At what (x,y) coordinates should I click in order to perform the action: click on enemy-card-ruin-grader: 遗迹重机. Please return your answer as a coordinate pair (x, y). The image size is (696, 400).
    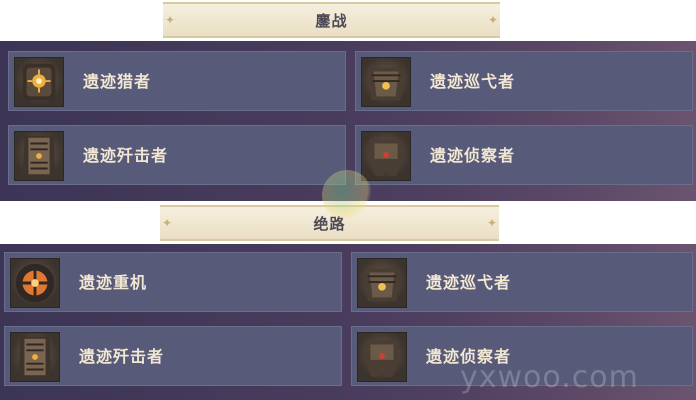
    Looking at the image, I should click on (173, 282).